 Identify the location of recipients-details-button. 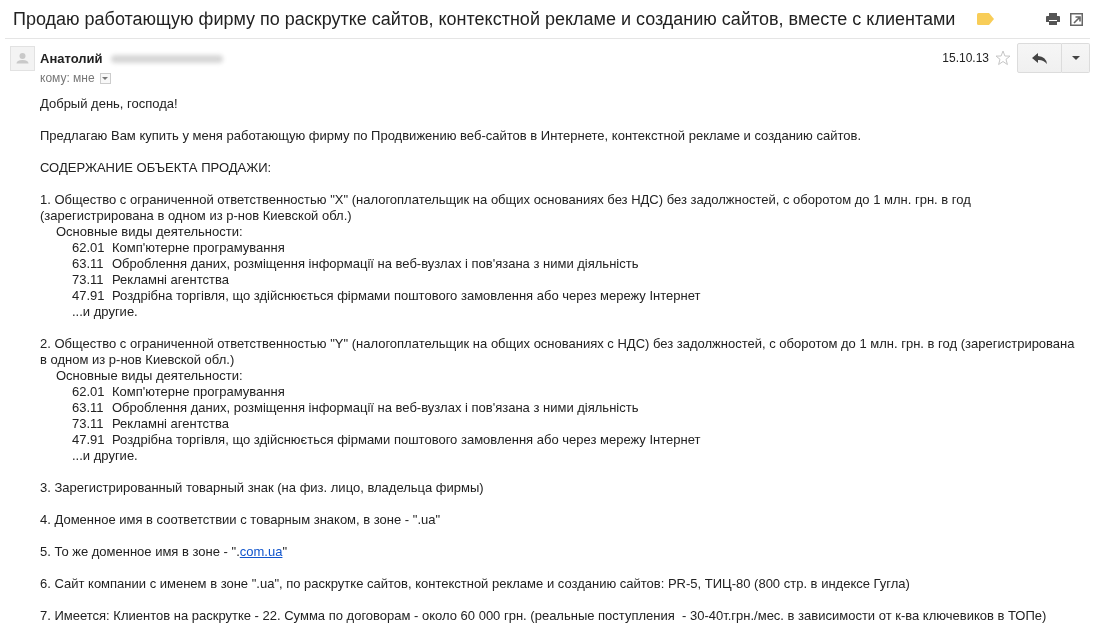
(105, 78).